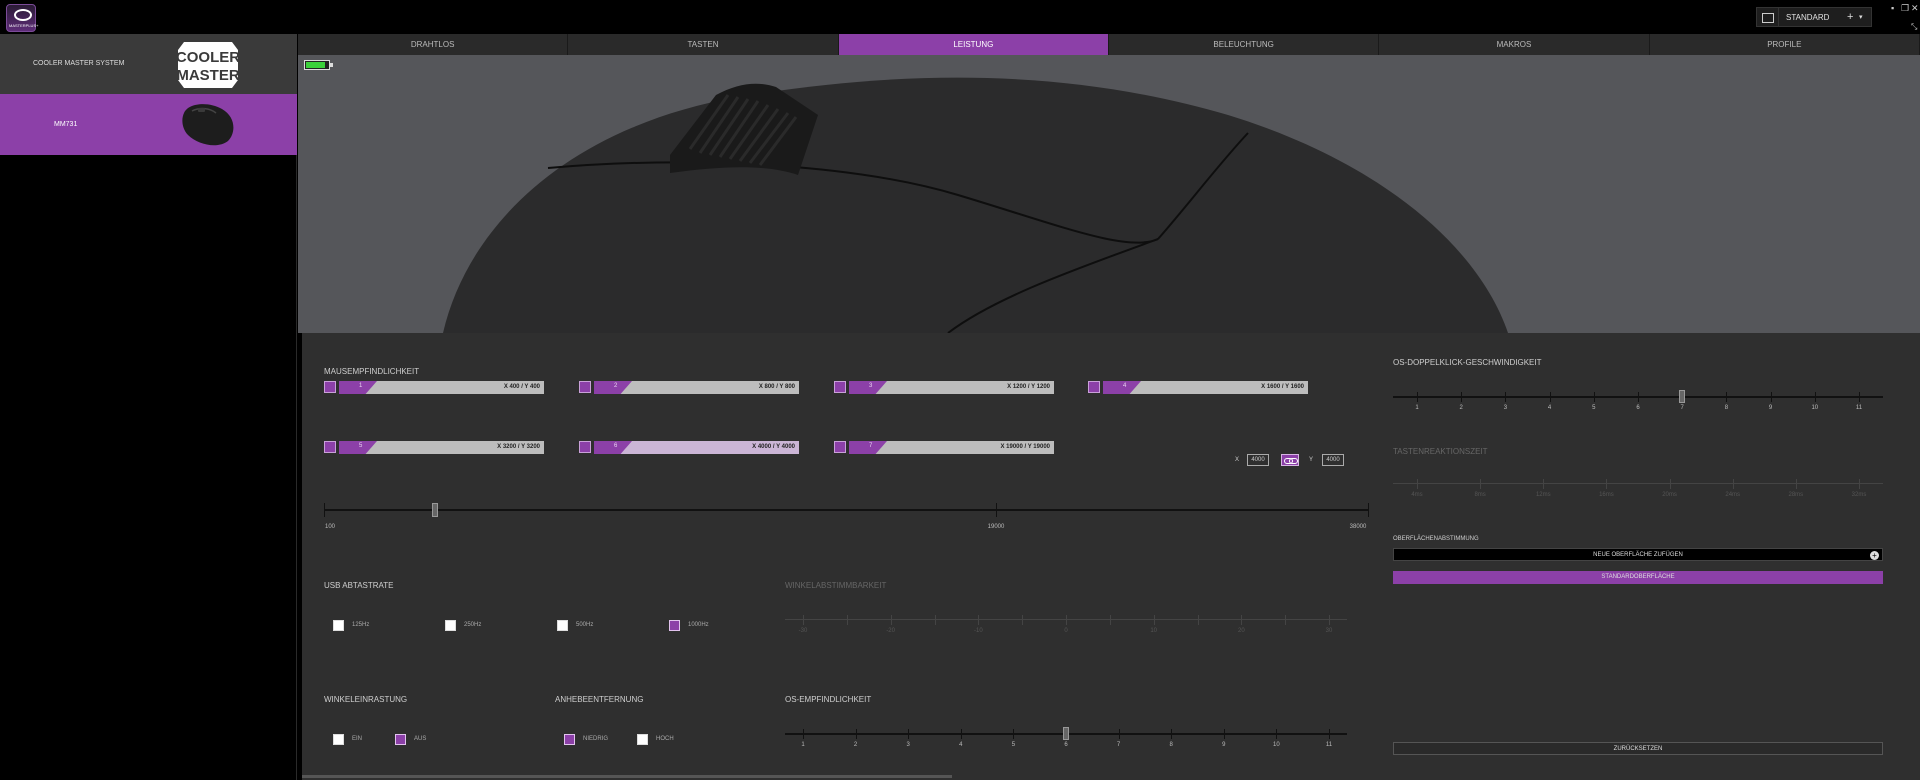 The height and width of the screenshot is (780, 1920). Describe the element at coordinates (1638, 554) in the screenshot. I see `add-surface-button: NEUE OBERFLÄCHE ZUFÜGEN +` at that location.